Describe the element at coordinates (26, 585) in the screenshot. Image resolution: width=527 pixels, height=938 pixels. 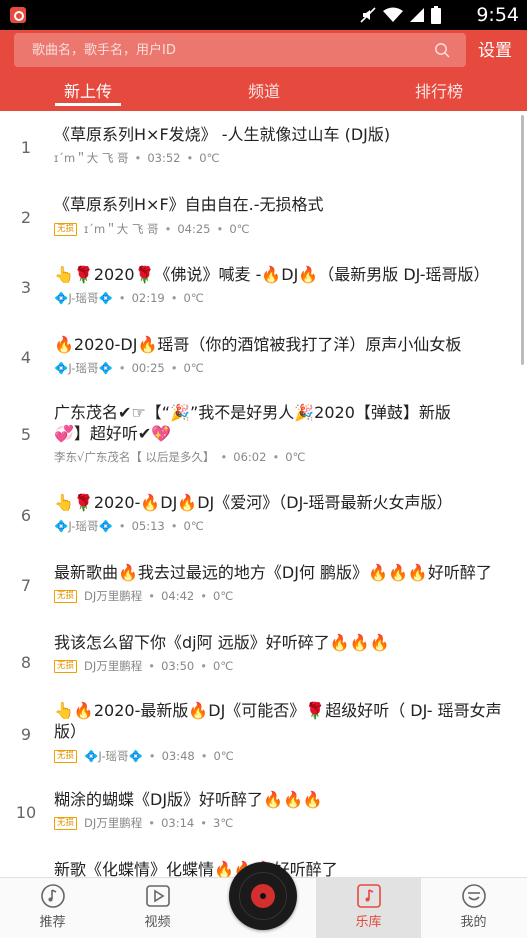
I see `song-rank: 7` at that location.